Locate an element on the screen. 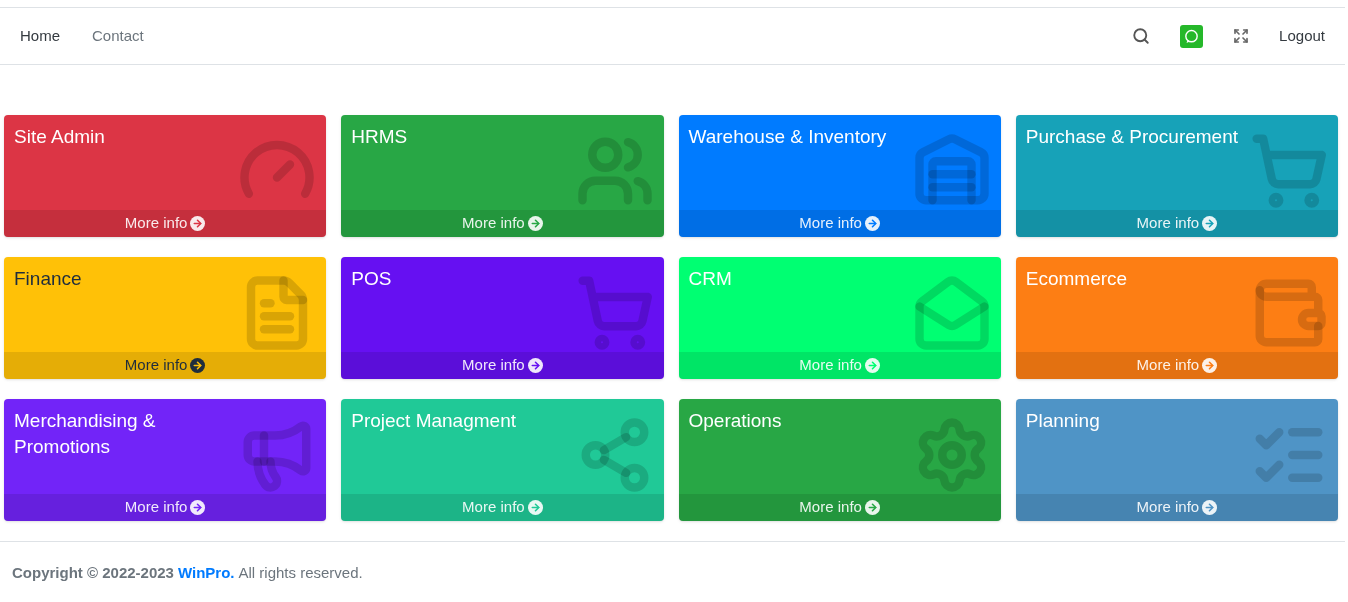 Image resolution: width=1348 pixels, height=602 pixels. copyright-text: Copyright © 2022-2023 is located at coordinates (93, 573).